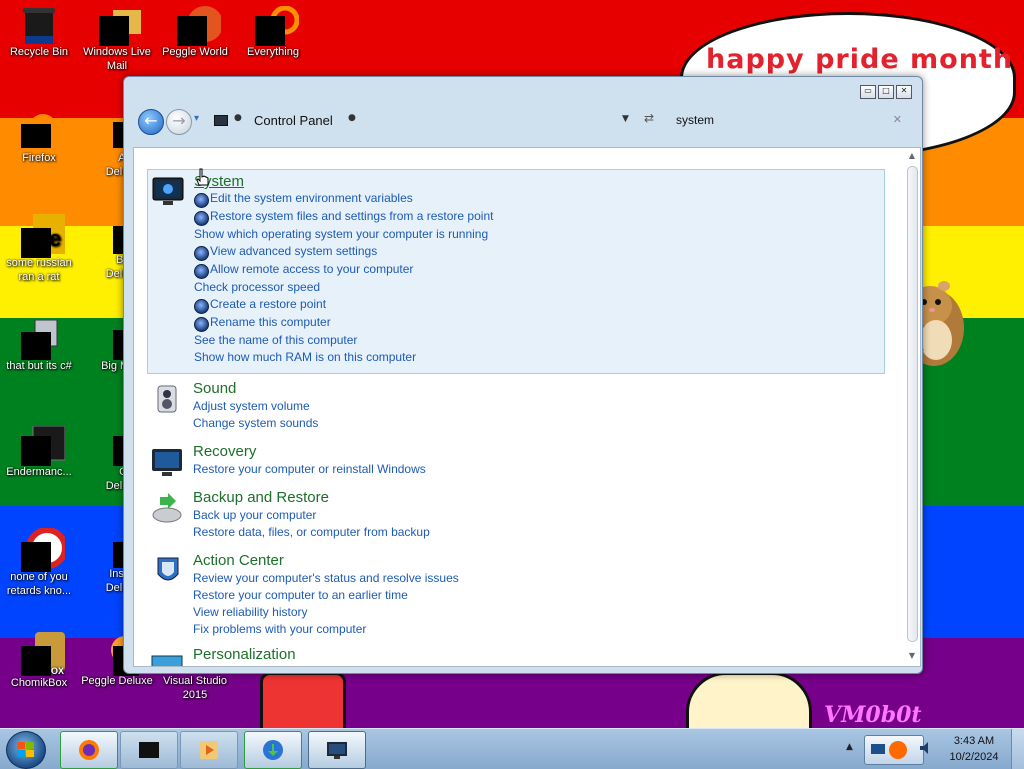 The width and height of the screenshot is (1024, 769). I want to click on desktop-icon-label: Peggle World, so click(195, 52).